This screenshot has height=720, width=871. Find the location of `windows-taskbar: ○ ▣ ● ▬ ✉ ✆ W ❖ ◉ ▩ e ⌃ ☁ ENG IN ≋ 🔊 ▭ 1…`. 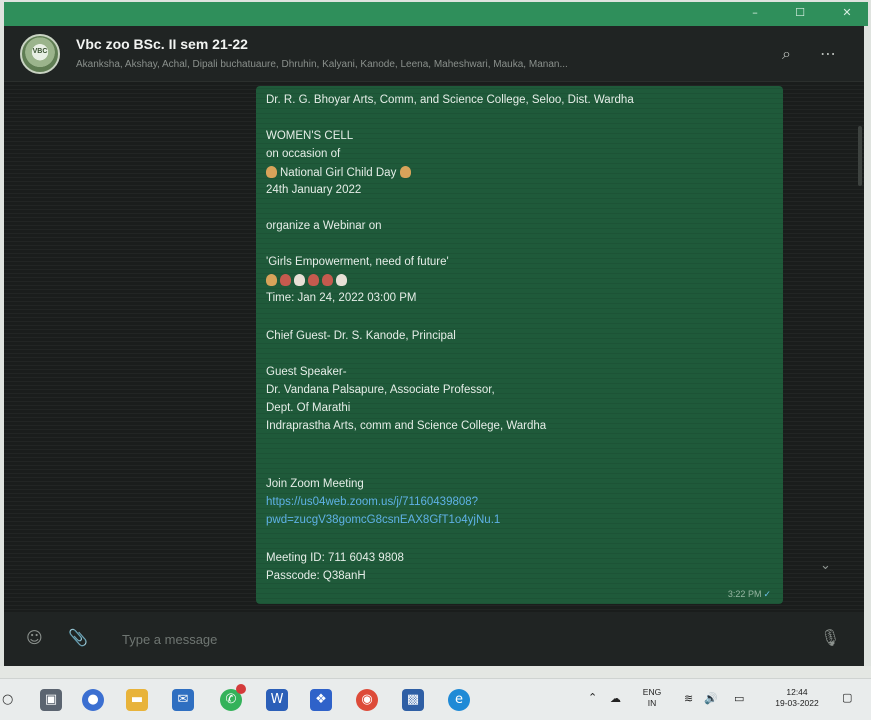

windows-taskbar: ○ ▣ ● ▬ ✉ ✆ W ❖ ◉ ▩ e ⌃ ☁ ENG IN ≋ 🔊 ▭ 1… is located at coordinates (435, 699).